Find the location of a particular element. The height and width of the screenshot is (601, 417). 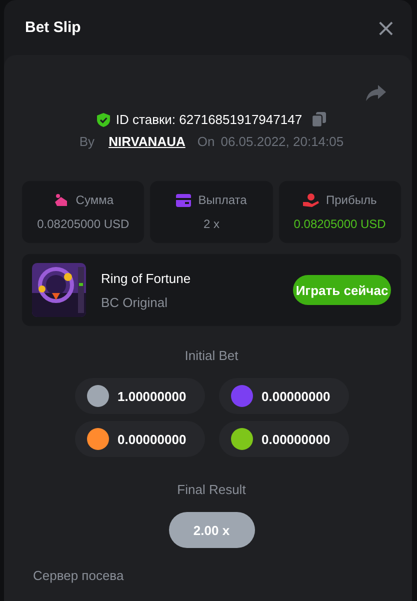

play-now-button: Играть сейчас is located at coordinates (342, 290).